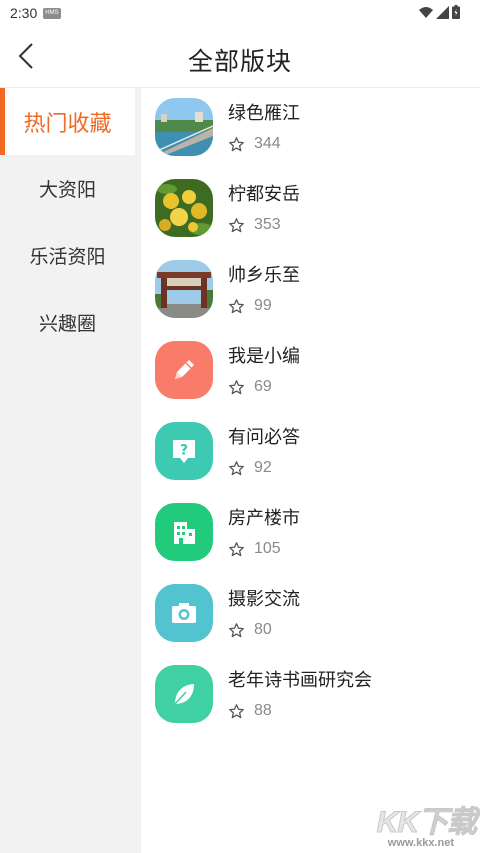  I want to click on category-label: 大资阳, so click(67, 190).